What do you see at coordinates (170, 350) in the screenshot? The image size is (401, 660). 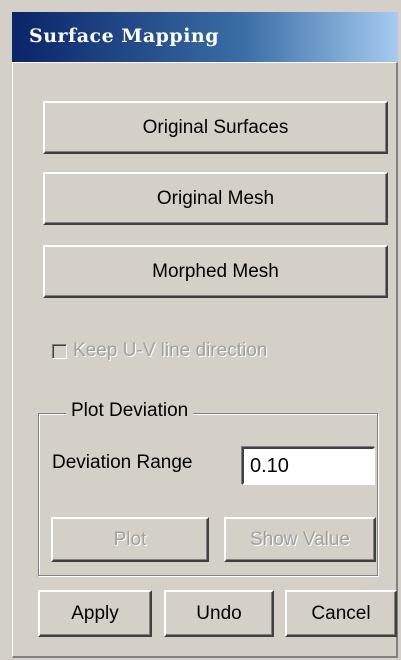 I see `keep-uv-label: Keep U-V line direction` at bounding box center [170, 350].